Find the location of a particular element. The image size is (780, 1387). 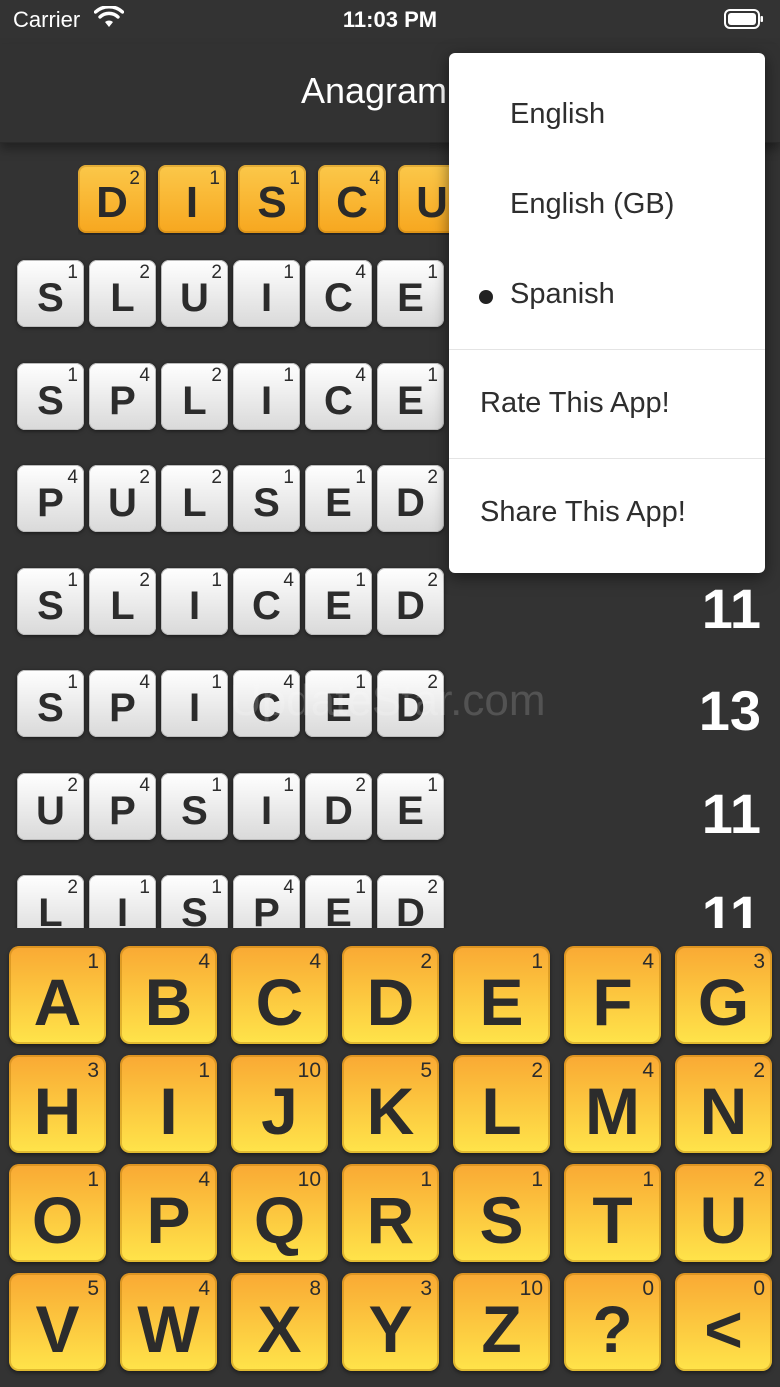

key-i: I1 is located at coordinates (168, 1104).